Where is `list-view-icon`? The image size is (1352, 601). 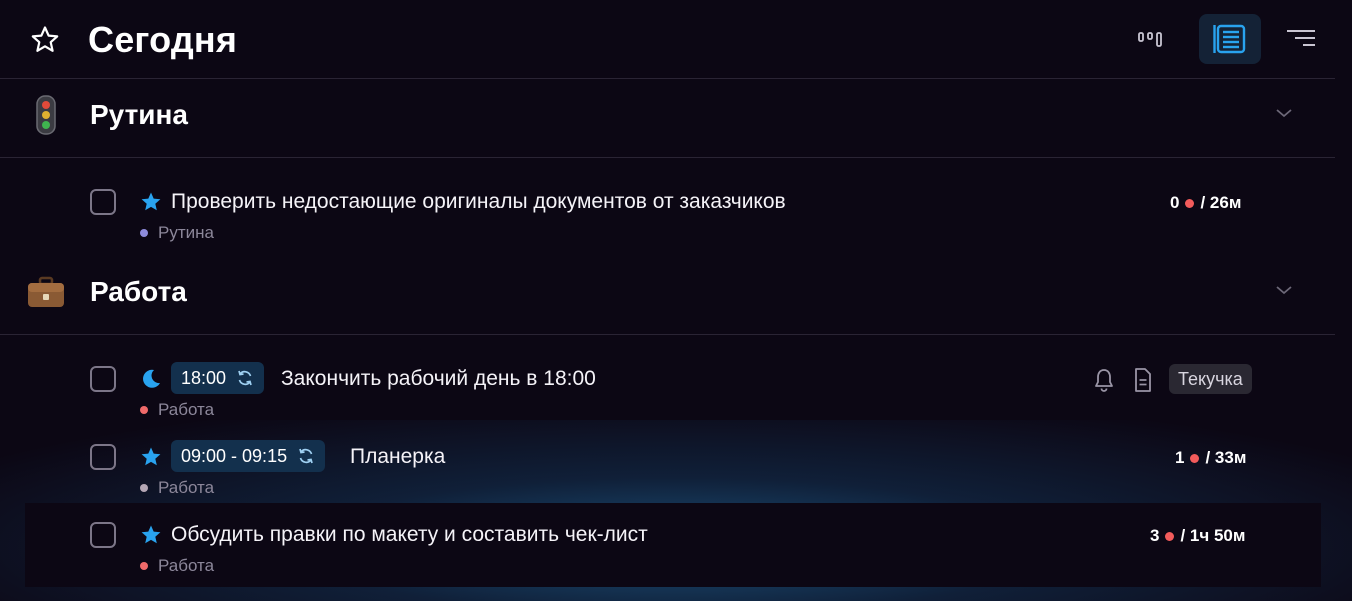 list-view-icon is located at coordinates (1229, 39).